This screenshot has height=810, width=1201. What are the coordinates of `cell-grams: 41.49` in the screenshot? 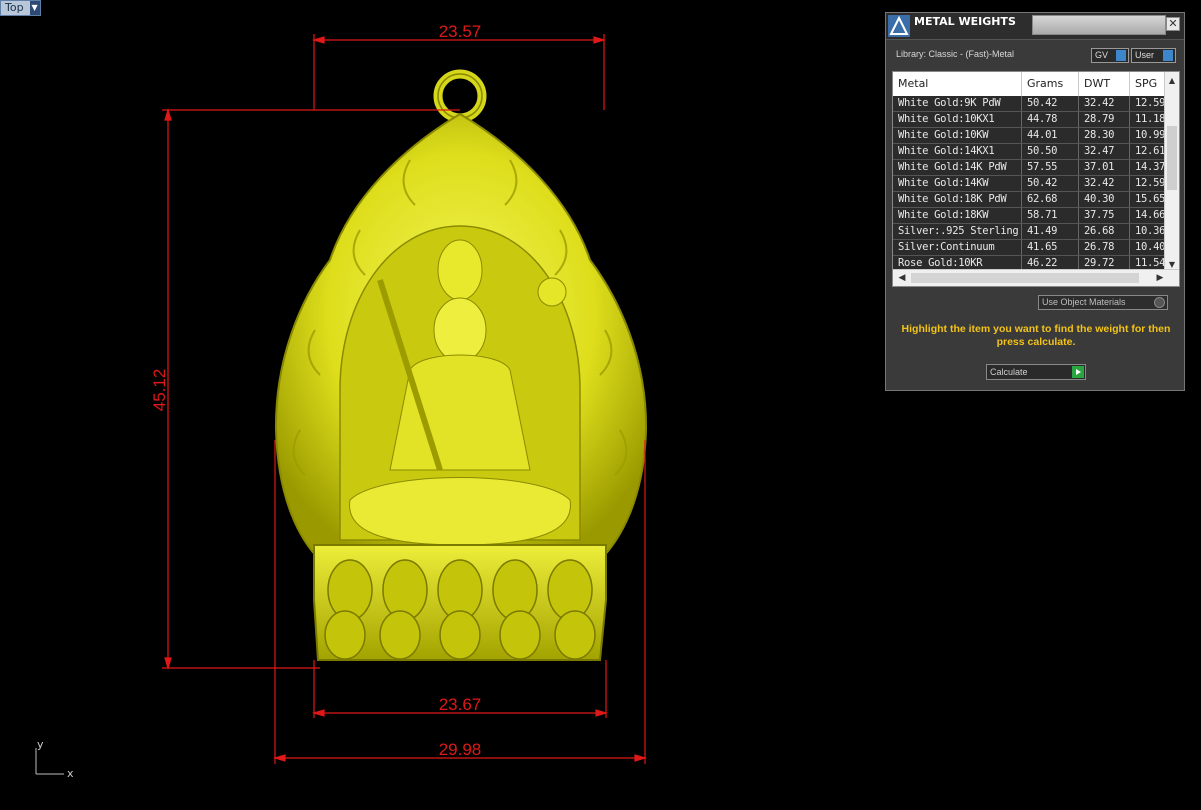 It's located at (1050, 231).